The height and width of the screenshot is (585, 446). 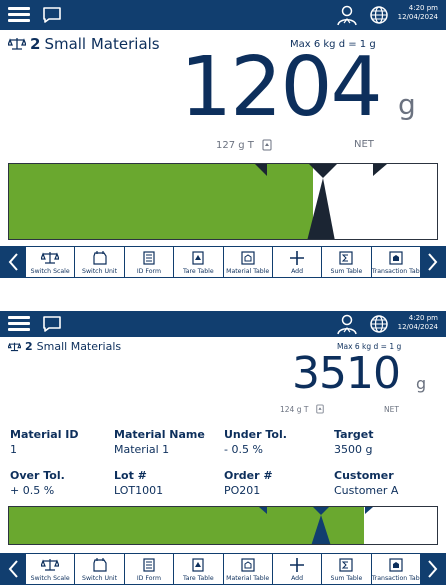 I want to click on field-under-tolerance: Under Tol. - 0.5 %, so click(x=255, y=442).